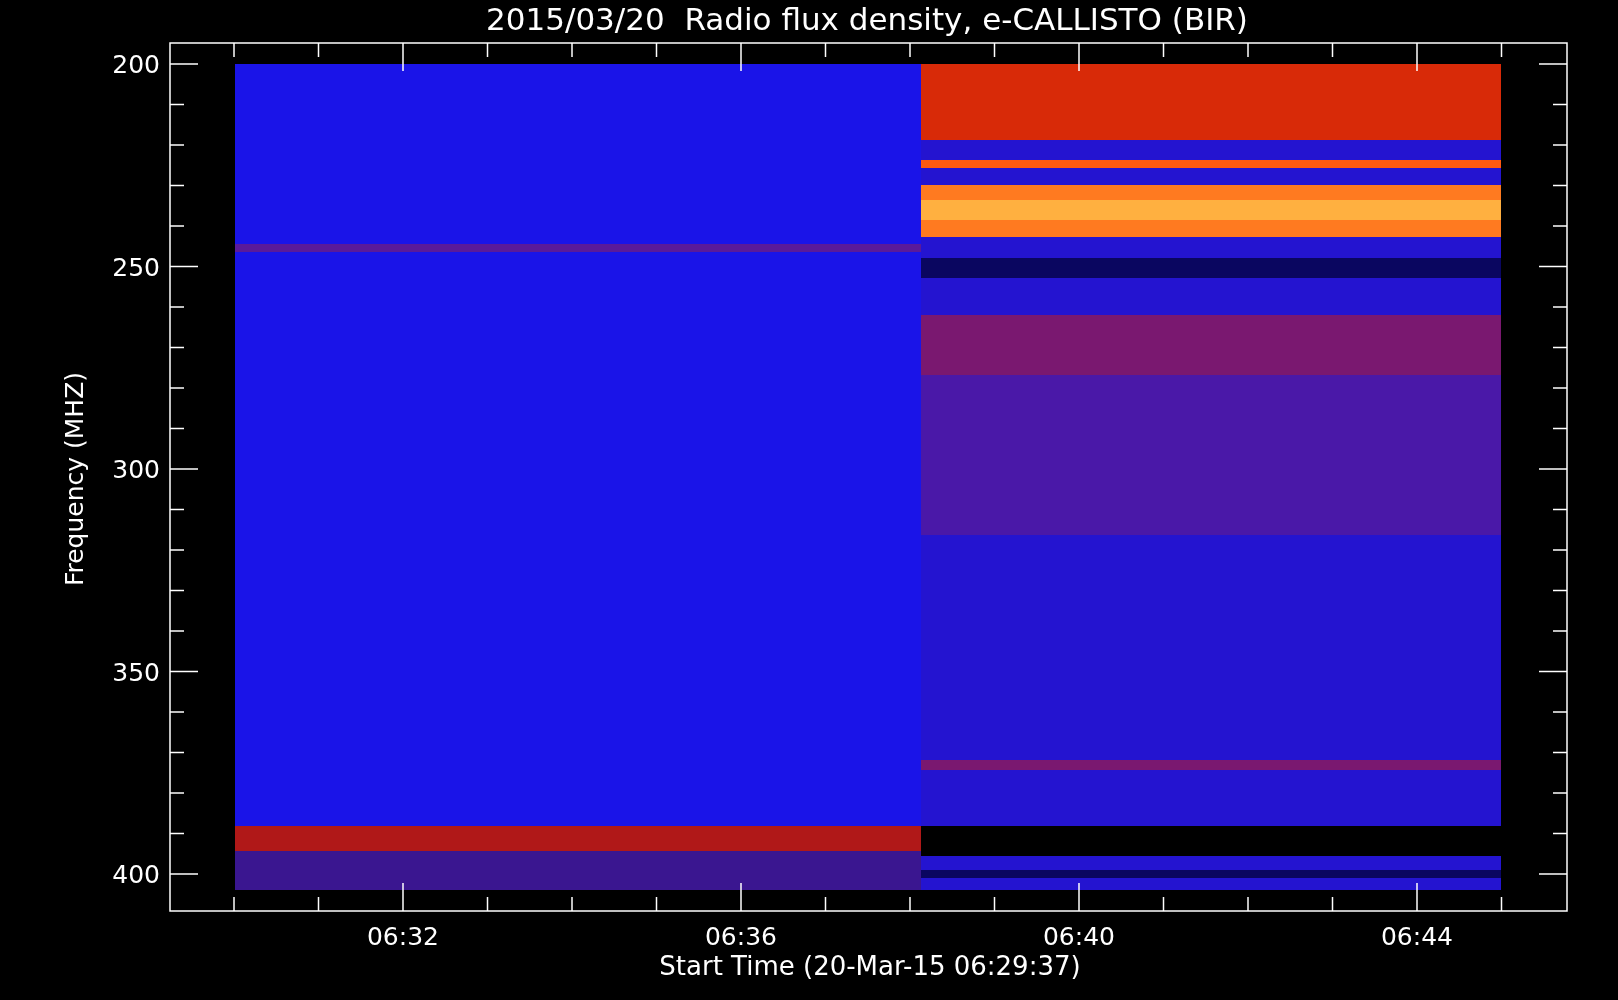  Describe the element at coordinates (136, 267) in the screenshot. I see `y-tick-label: 250` at that location.